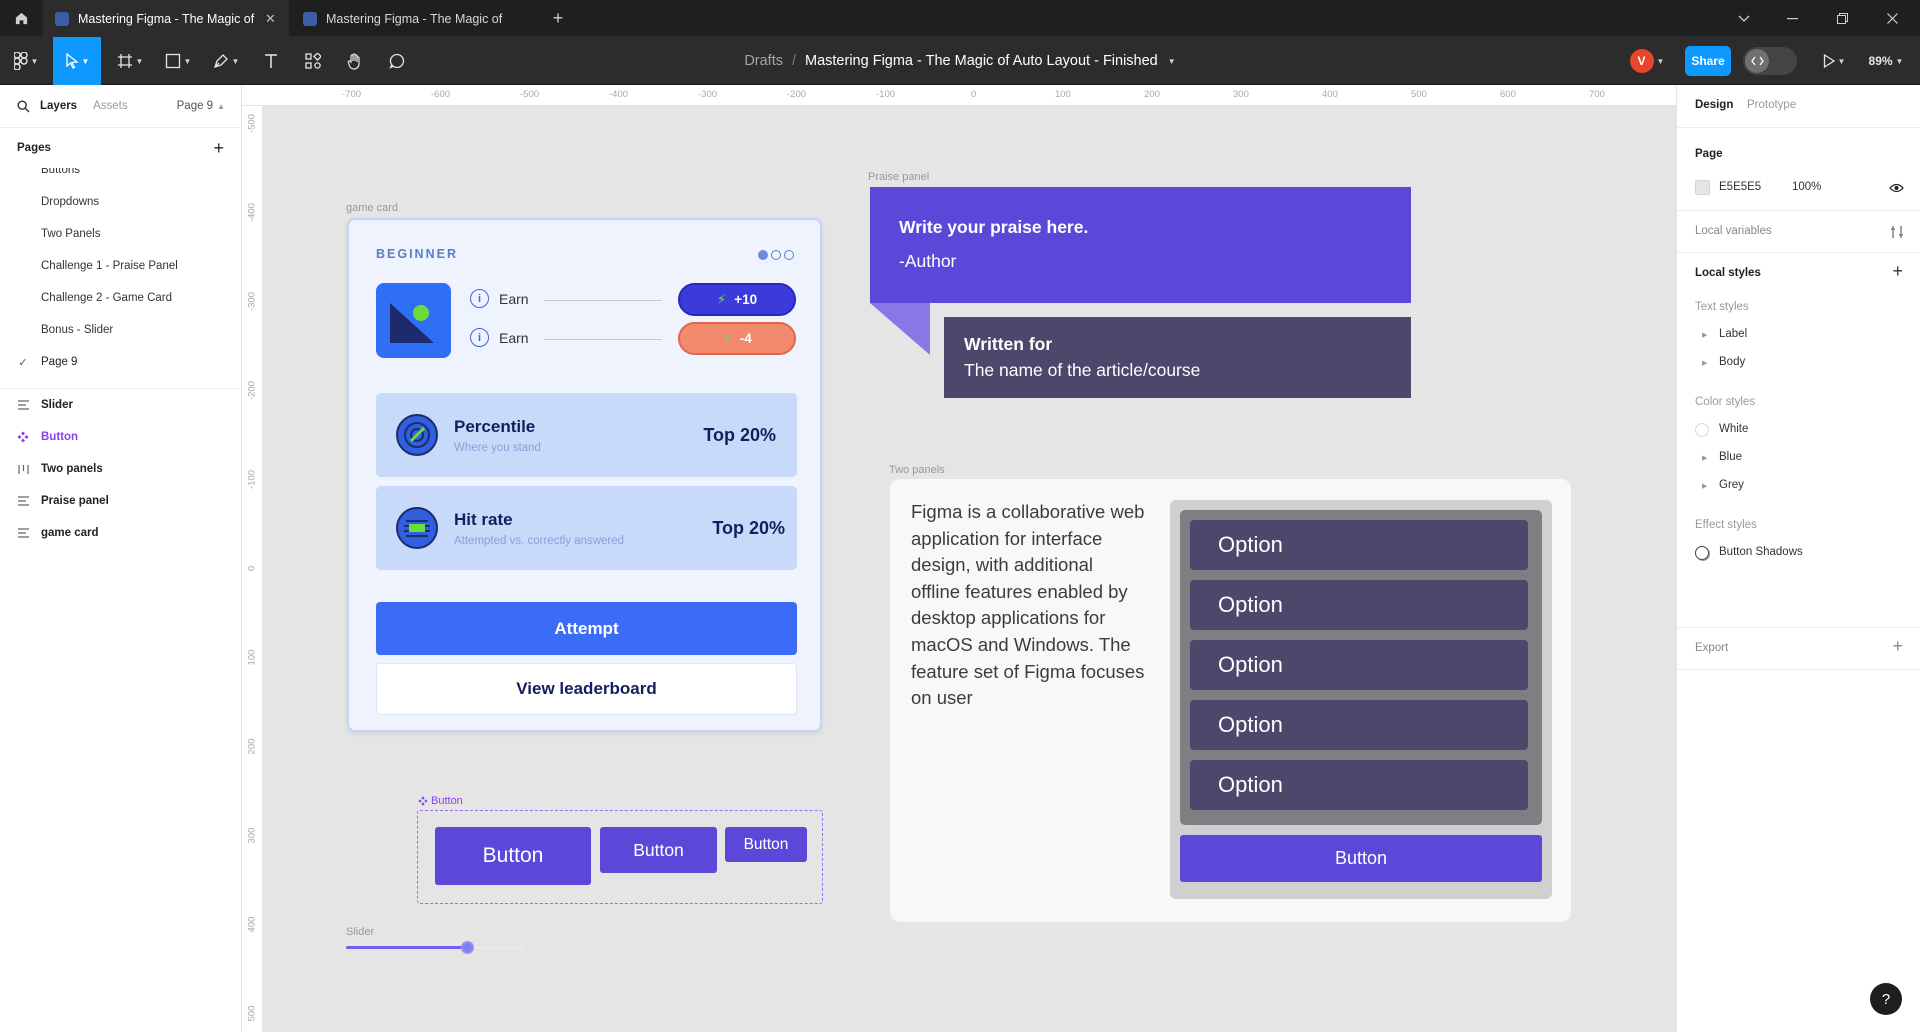 This screenshot has width=1920, height=1032. I want to click on tab-title: Mastering Figma - The Magic of Au, so click(167, 18).